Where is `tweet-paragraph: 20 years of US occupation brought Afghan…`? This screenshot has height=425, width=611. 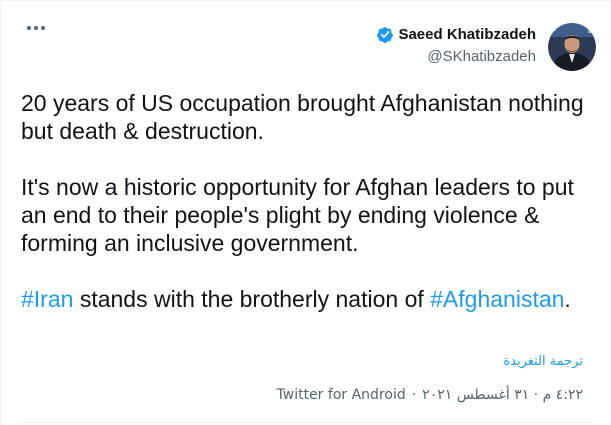 tweet-paragraph: 20 years of US occupation brought Afghan… is located at coordinates (302, 117).